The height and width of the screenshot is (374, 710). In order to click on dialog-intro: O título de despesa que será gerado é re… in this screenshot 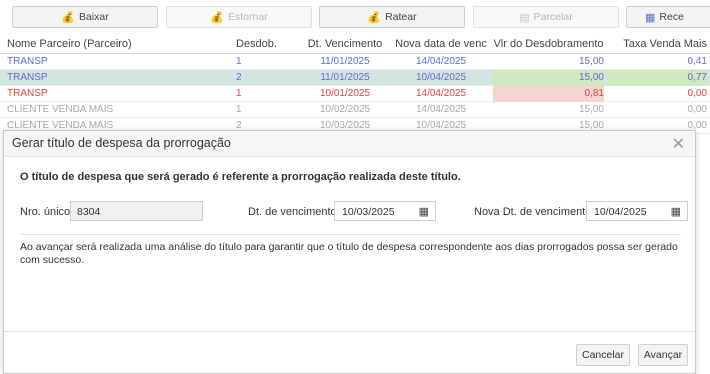, I will do `click(240, 177)`.